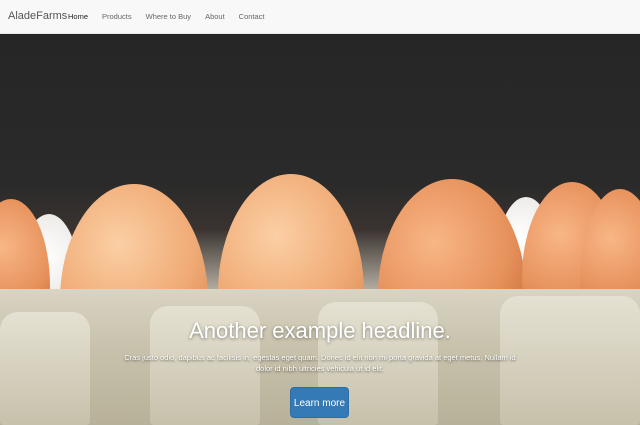  I want to click on nav-menu: Home Products Where to Buy About Contact, so click(173, 16).